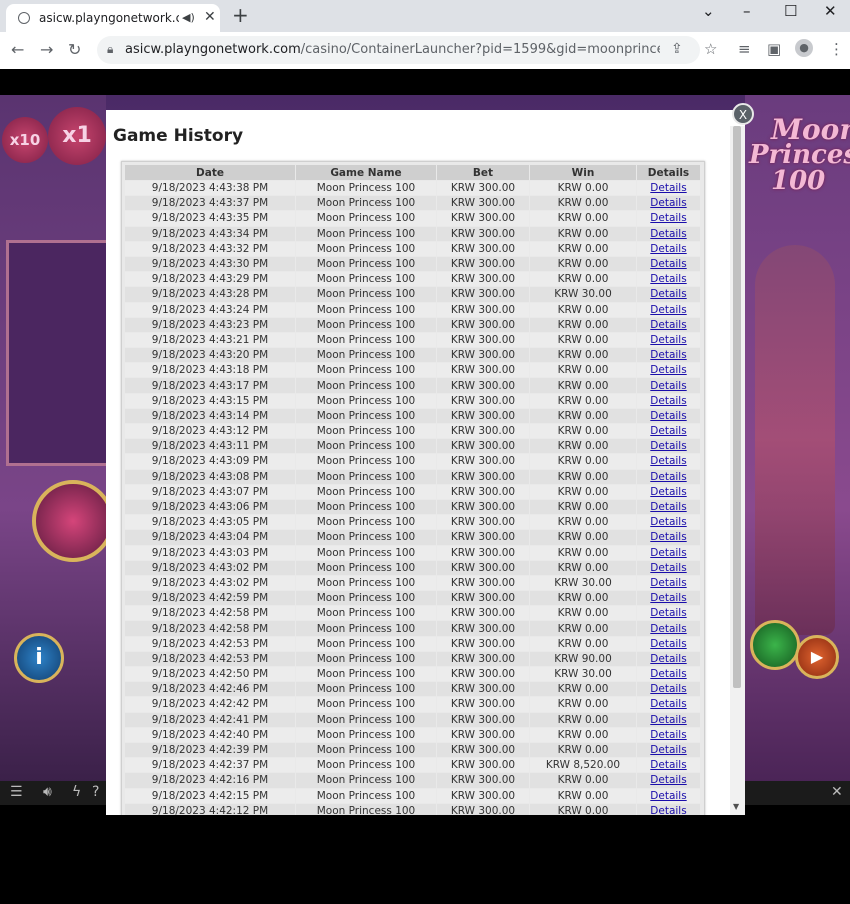 The height and width of the screenshot is (904, 850). I want to click on new-tab-button: +, so click(240, 15).